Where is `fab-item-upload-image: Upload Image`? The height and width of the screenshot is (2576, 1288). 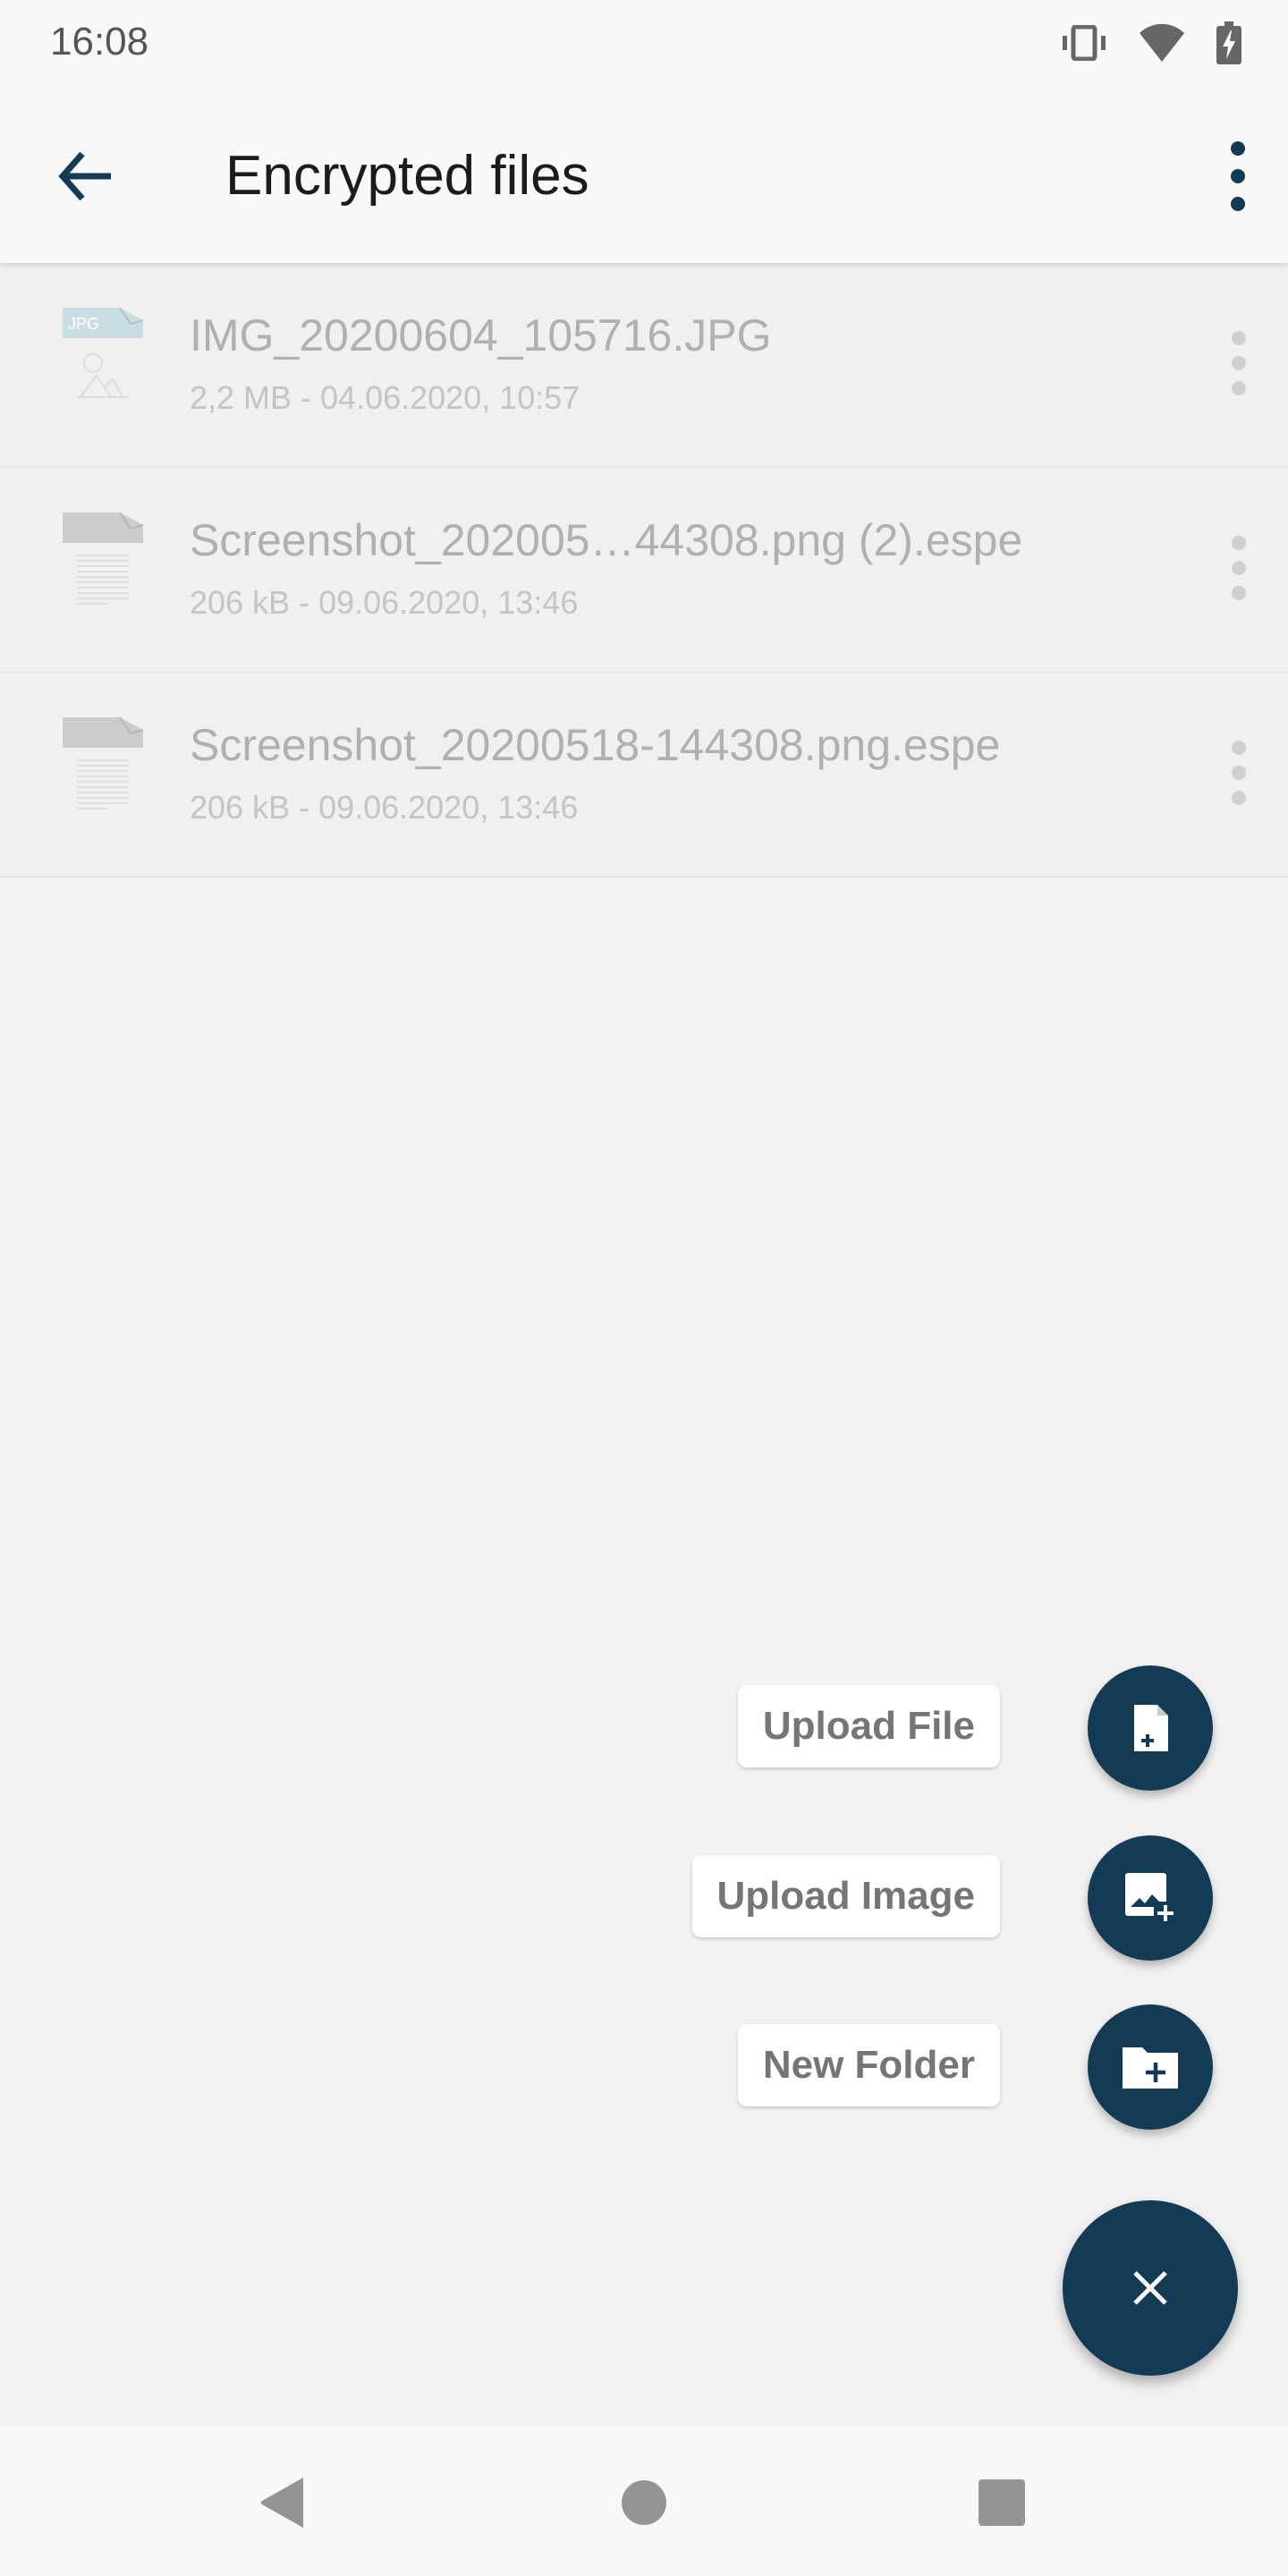 fab-item-upload-image: Upload Image is located at coordinates (644, 1898).